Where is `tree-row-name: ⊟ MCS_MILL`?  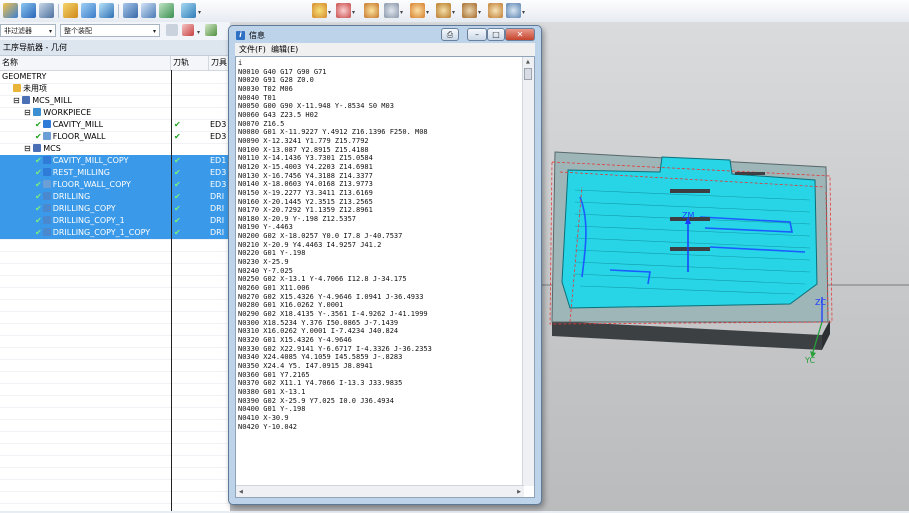 tree-row-name: ⊟ MCS_MILL is located at coordinates (42, 101).